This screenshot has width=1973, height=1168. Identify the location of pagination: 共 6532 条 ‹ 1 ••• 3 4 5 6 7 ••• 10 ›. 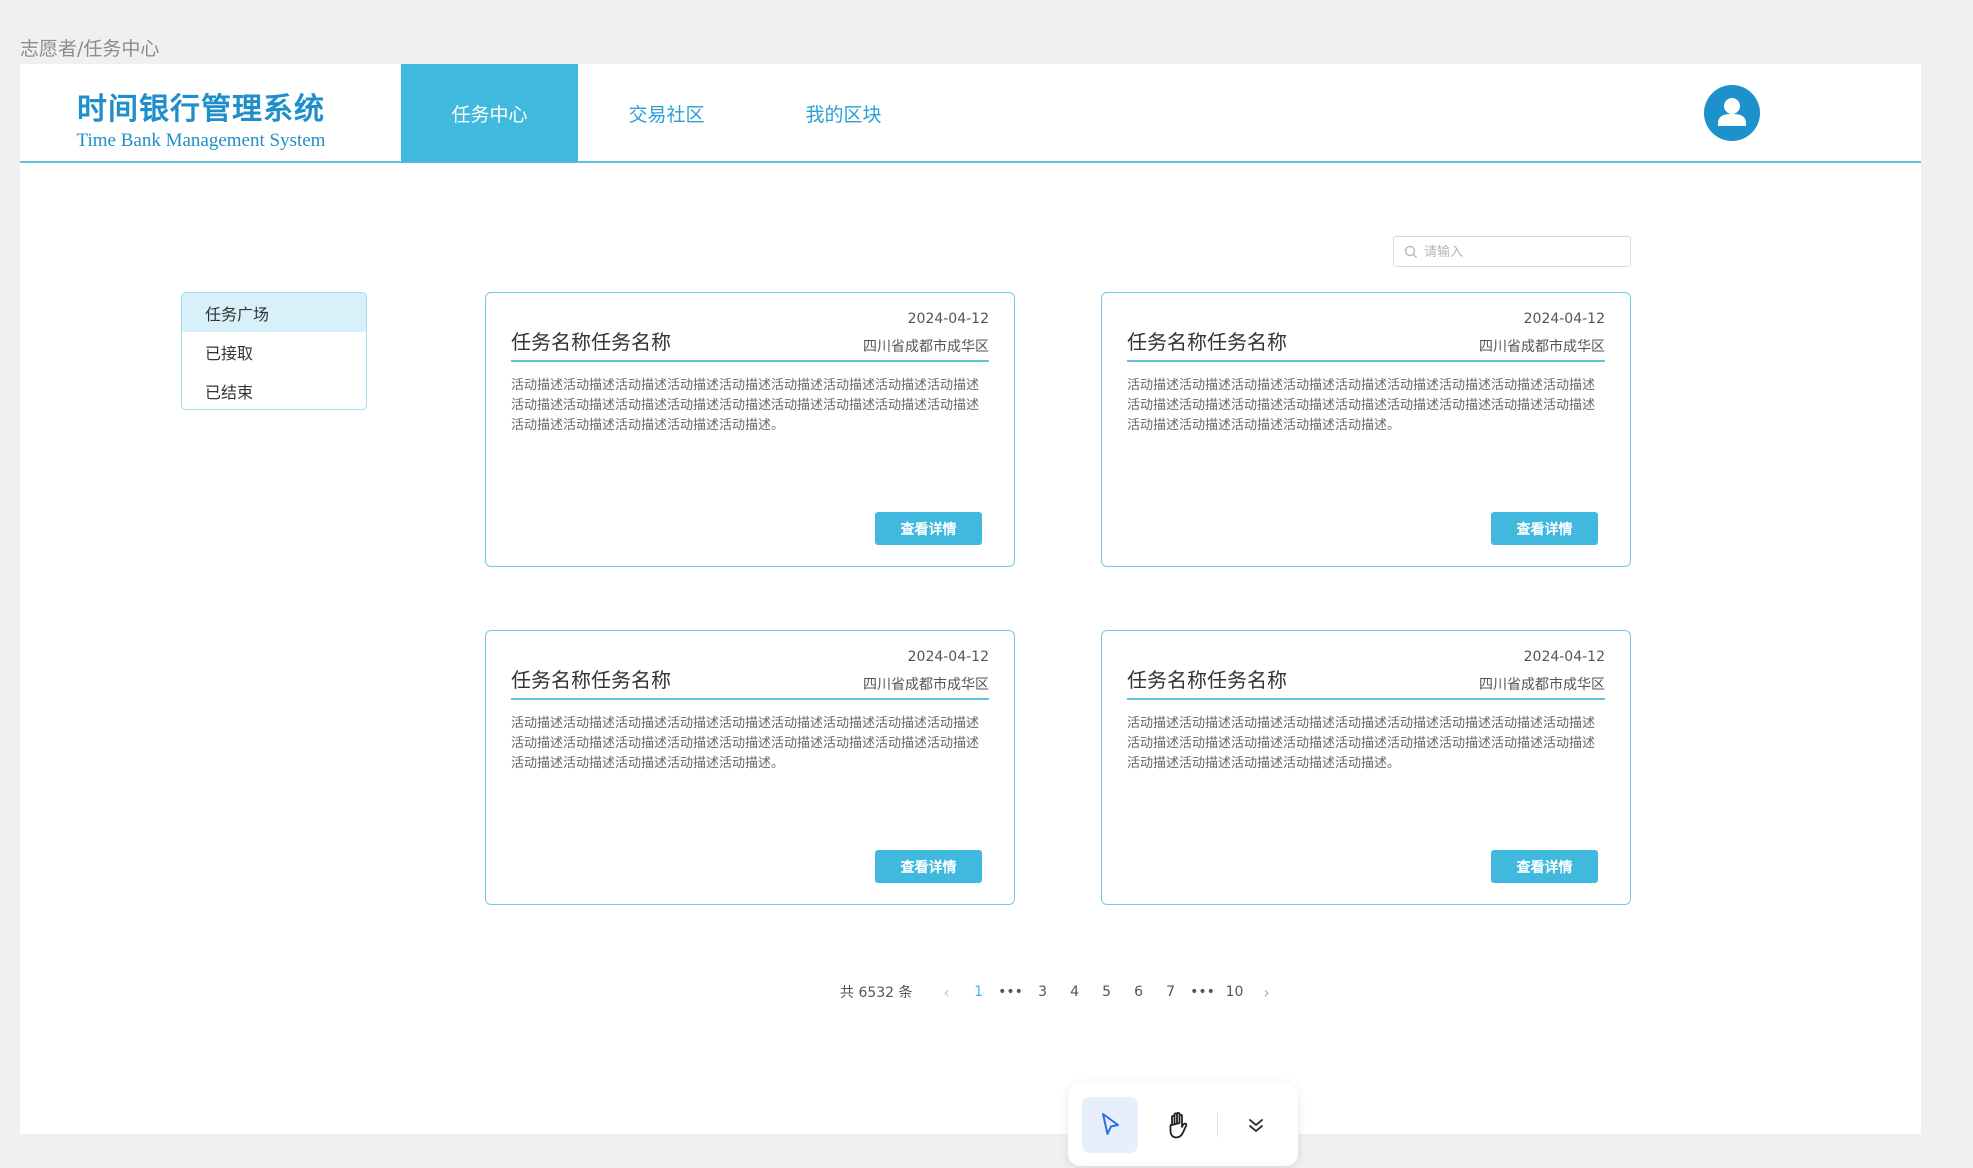
(1061, 992).